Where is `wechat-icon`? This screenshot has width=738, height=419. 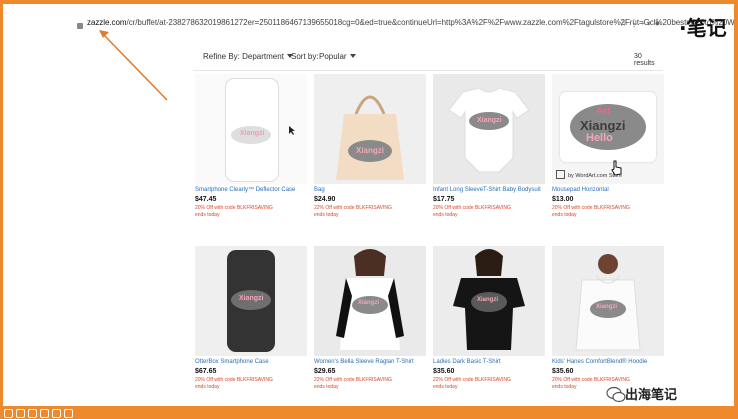
wechat-icon is located at coordinates (616, 394).